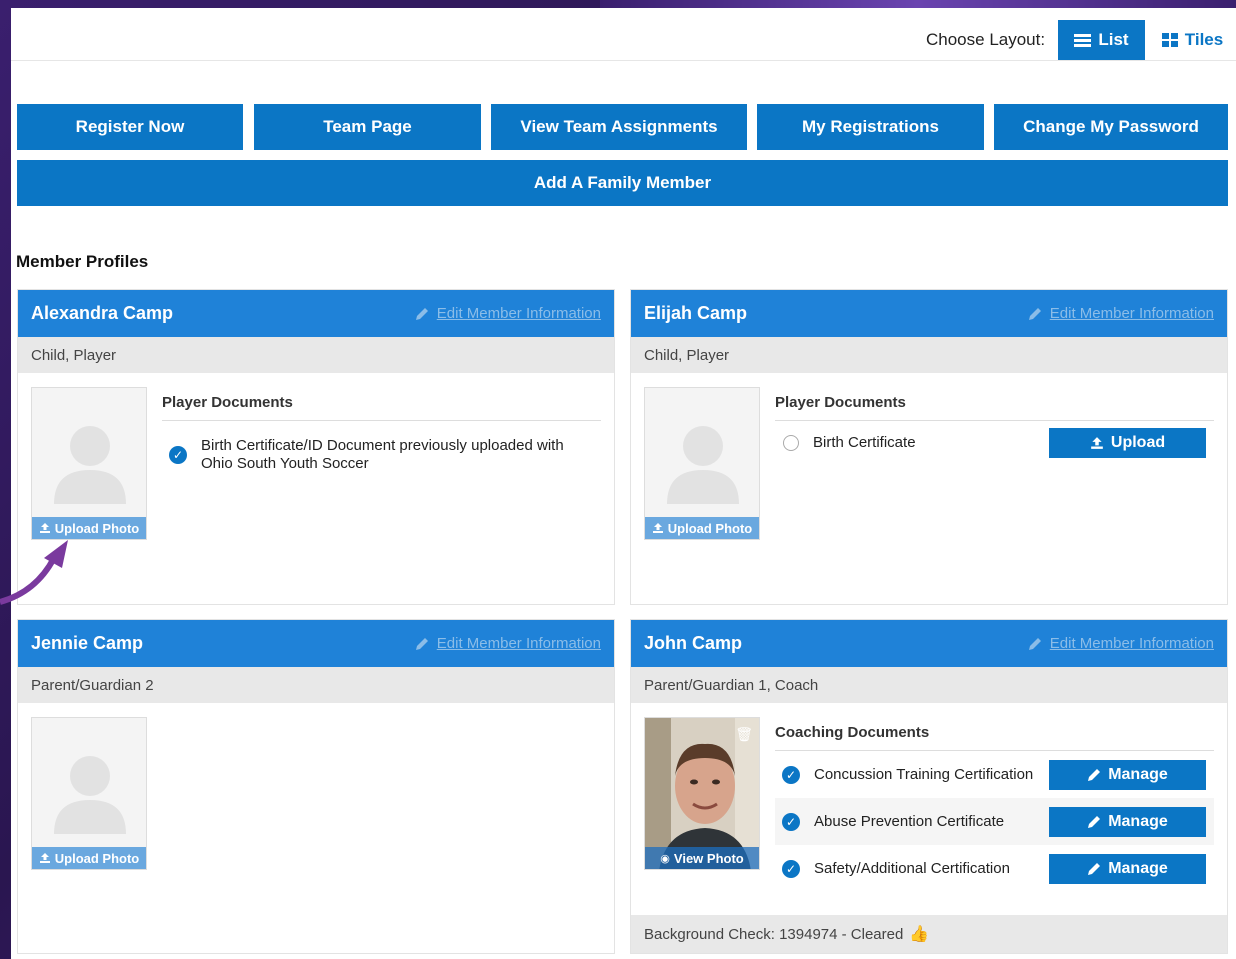 The height and width of the screenshot is (959, 1236). Describe the element at coordinates (665, 858) in the screenshot. I see `eye-icon: ◉` at that location.